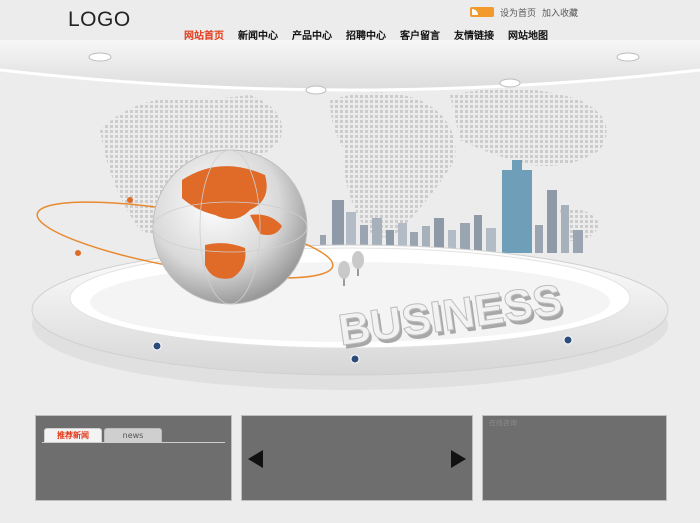 The image size is (700, 523). What do you see at coordinates (133, 458) in the screenshot?
I see `news-panel: 推荐新闻 news` at bounding box center [133, 458].